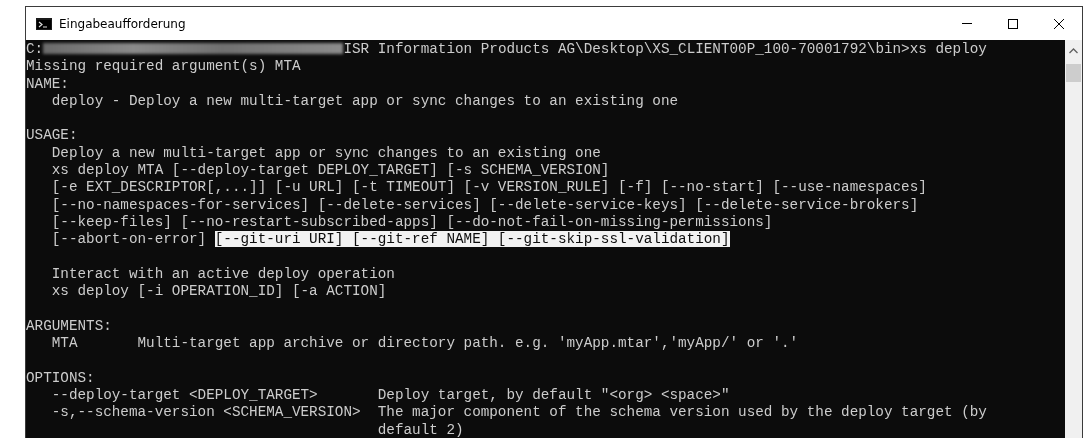  I want to click on console-text: deploy - Deploy a new multi-target app or sync changes to an existing one, so click(364, 100).